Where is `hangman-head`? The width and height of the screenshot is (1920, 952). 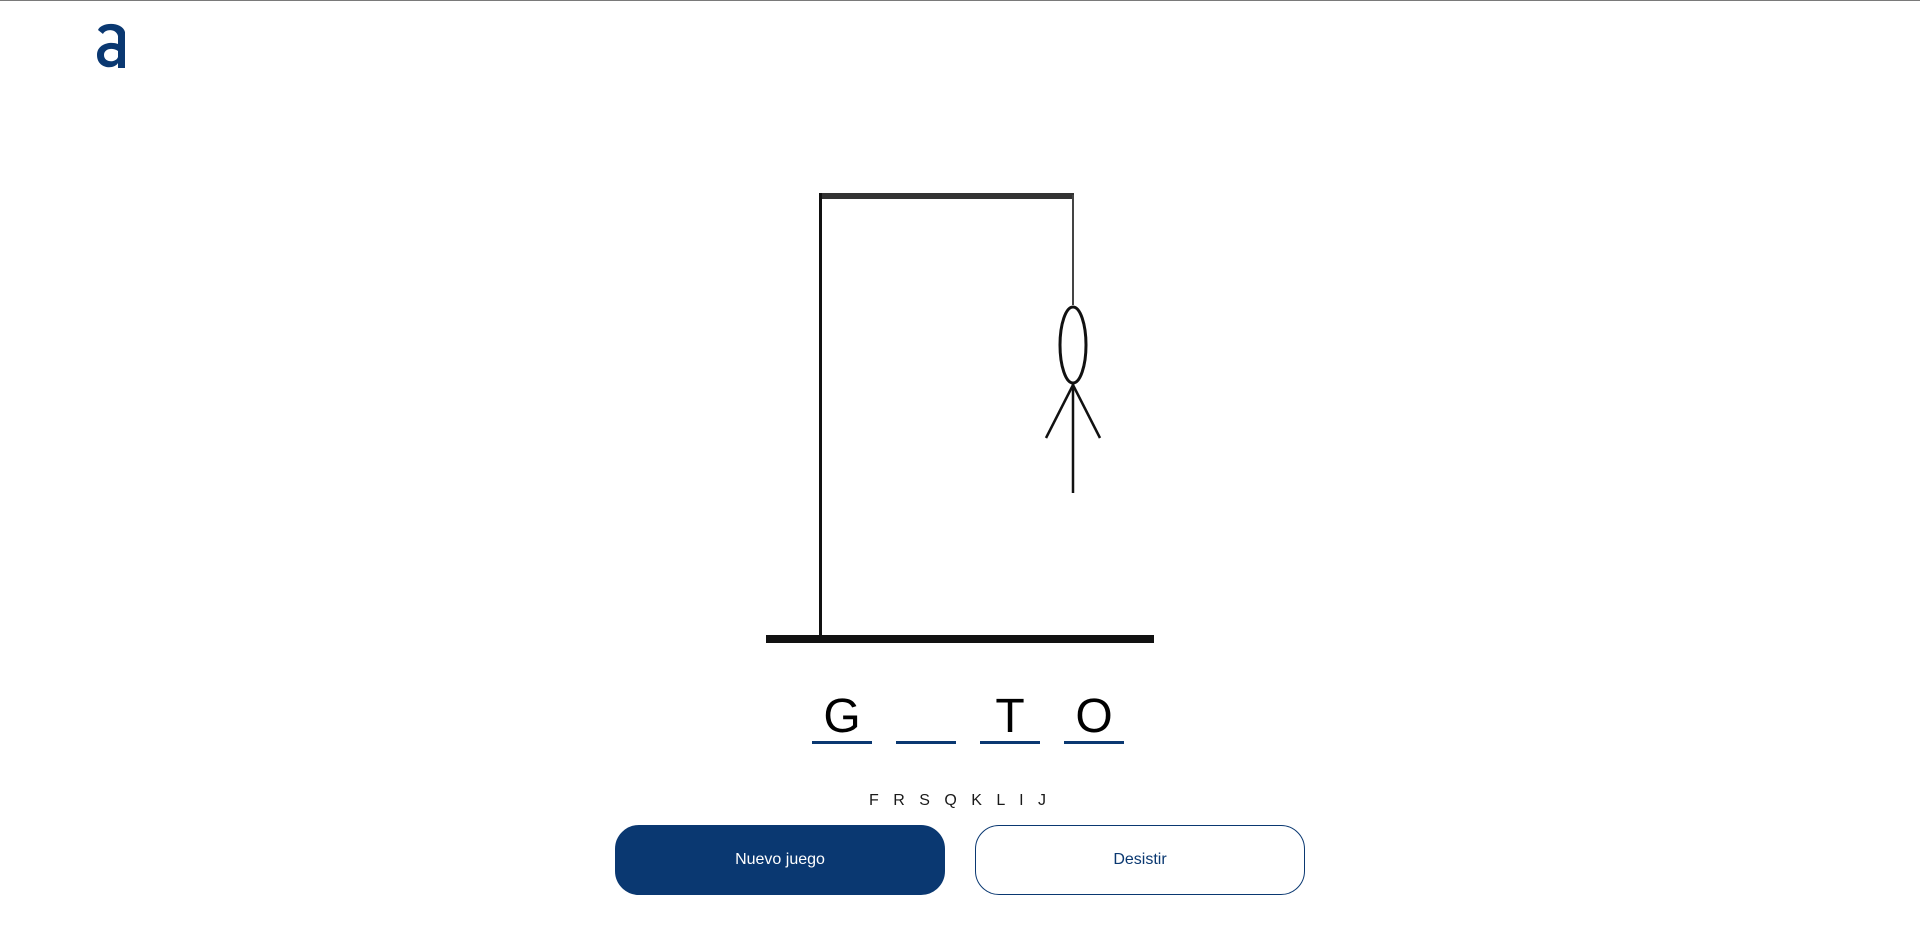 hangman-head is located at coordinates (1073, 345).